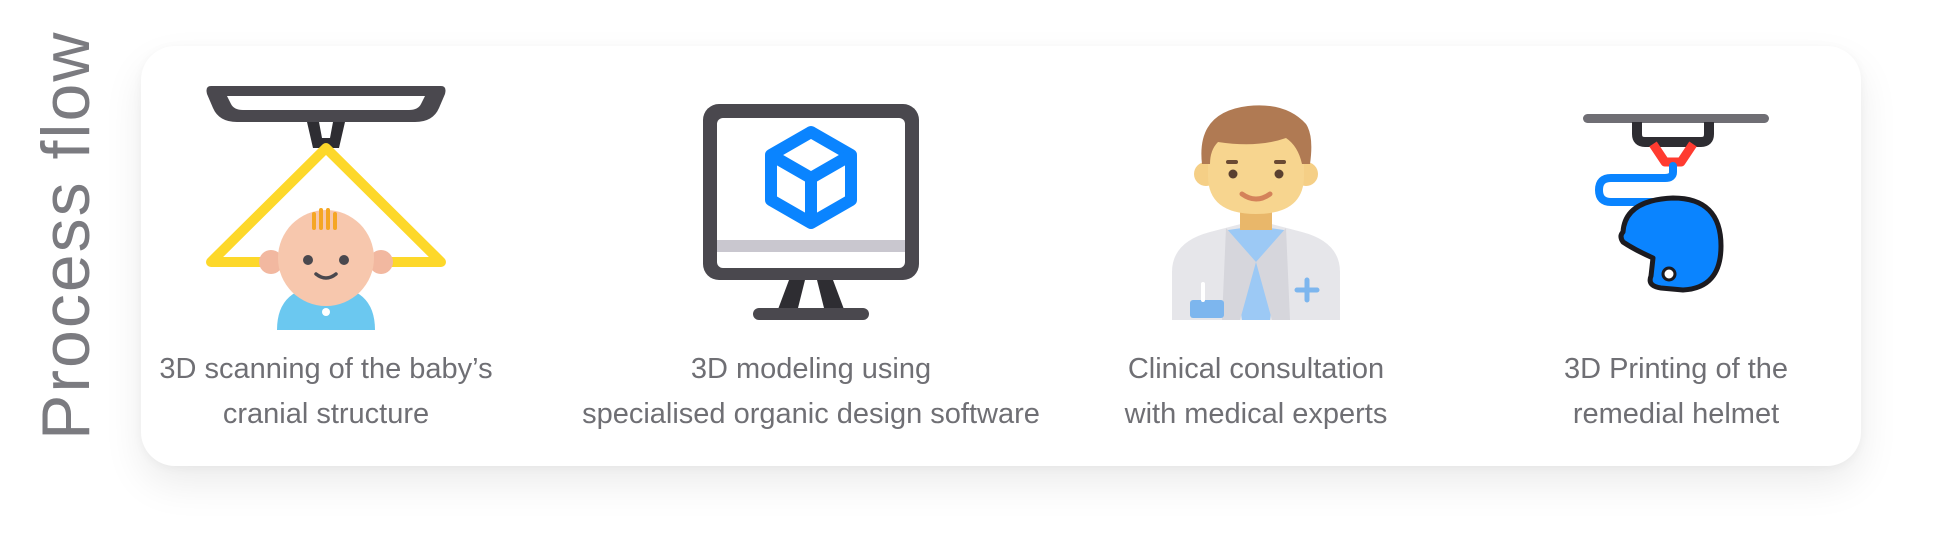  I want to click on monitor-cube-icon, so click(811, 214).